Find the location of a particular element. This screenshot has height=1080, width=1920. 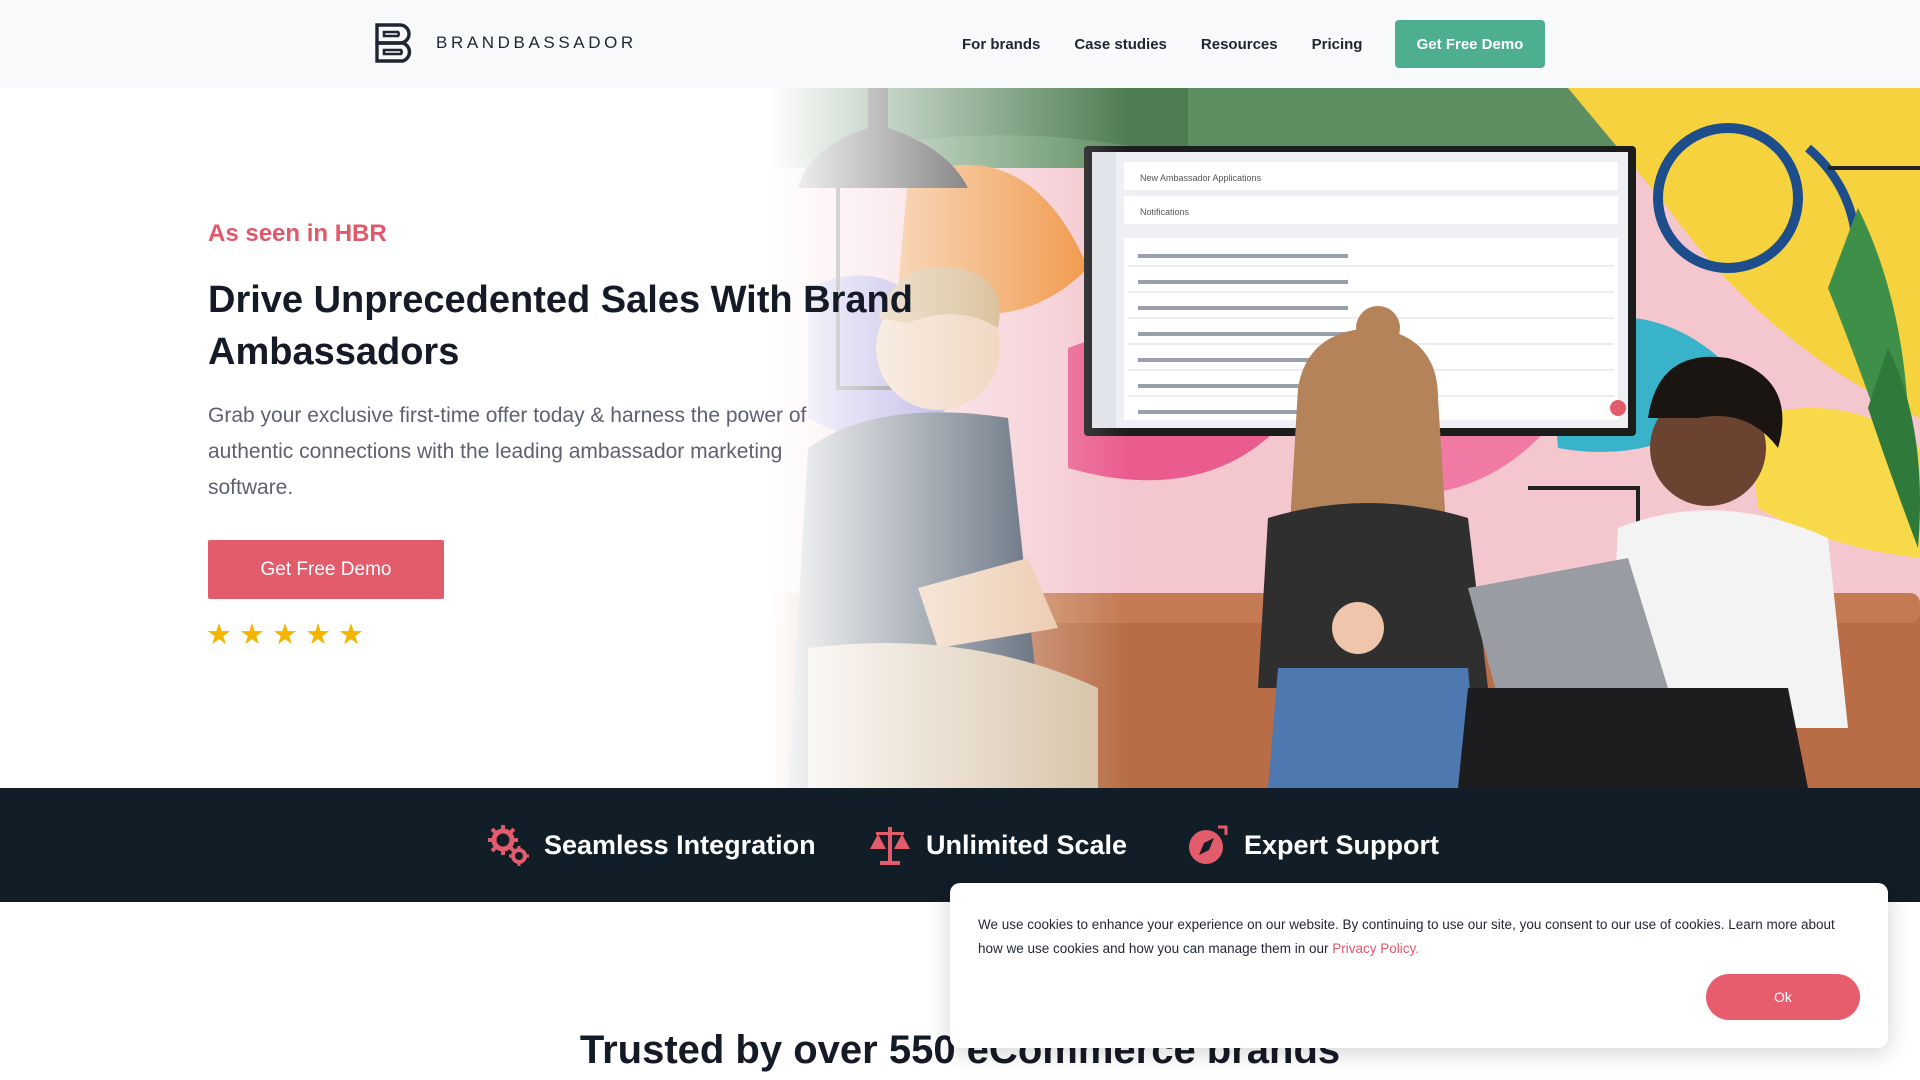

compass-icon is located at coordinates (1208, 844).